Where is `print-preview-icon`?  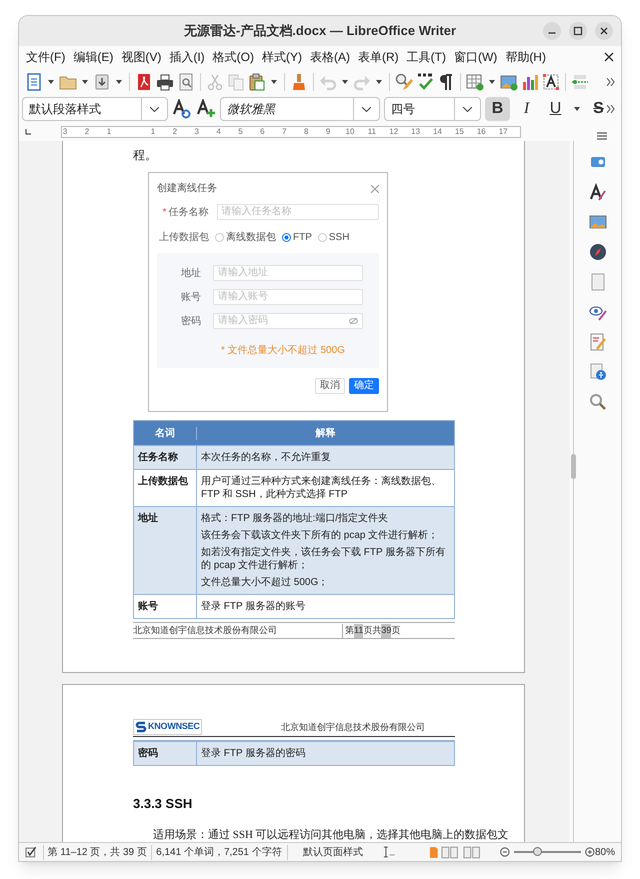 print-preview-icon is located at coordinates (186, 81).